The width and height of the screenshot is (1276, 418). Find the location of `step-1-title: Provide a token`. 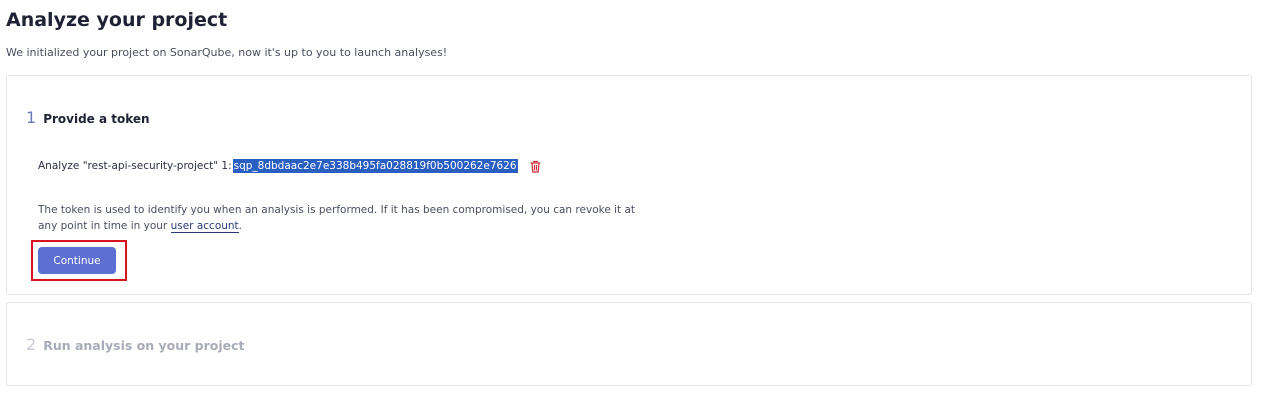

step-1-title: Provide a token is located at coordinates (96, 119).